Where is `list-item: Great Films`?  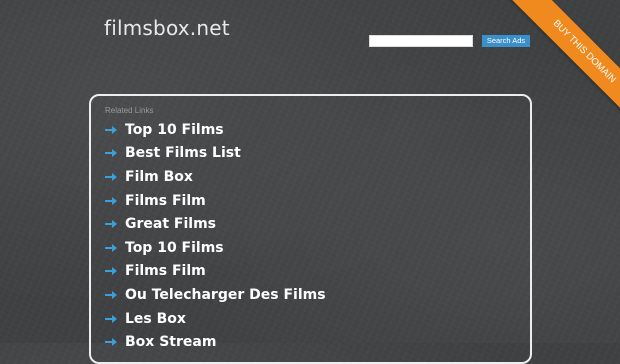
list-item: Great Films is located at coordinates (215, 224).